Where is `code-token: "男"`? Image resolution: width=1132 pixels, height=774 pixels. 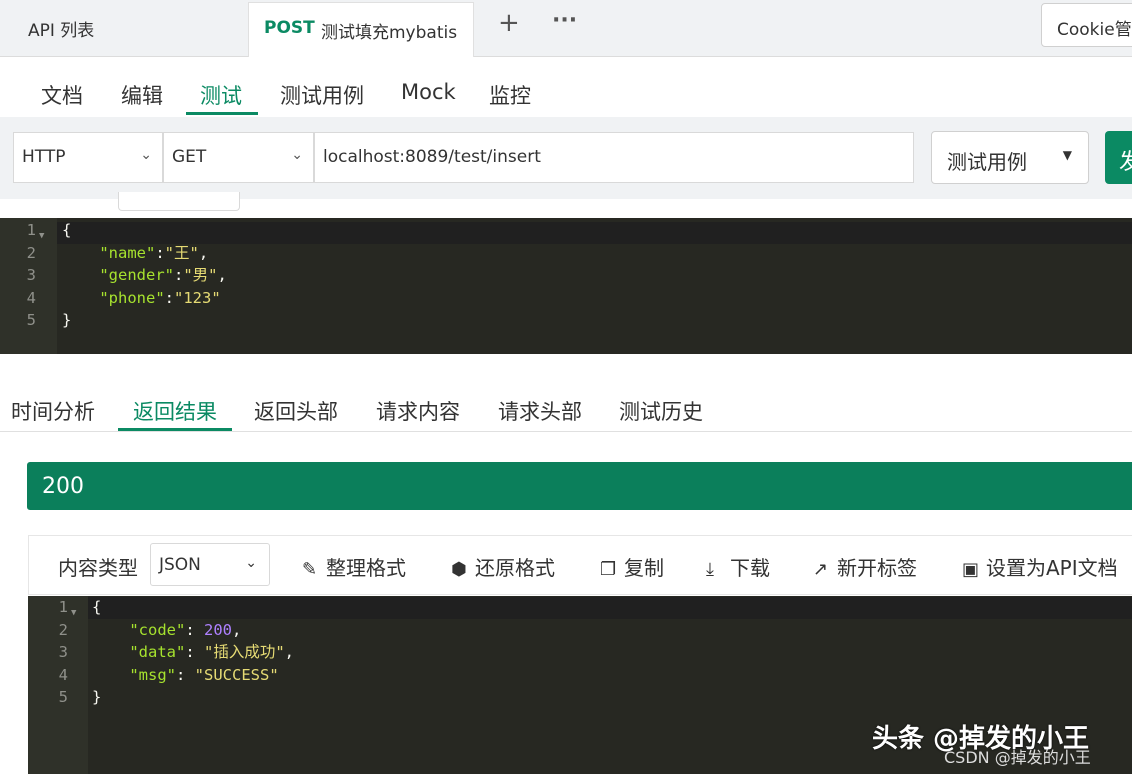
code-token: "男" is located at coordinates (200, 275).